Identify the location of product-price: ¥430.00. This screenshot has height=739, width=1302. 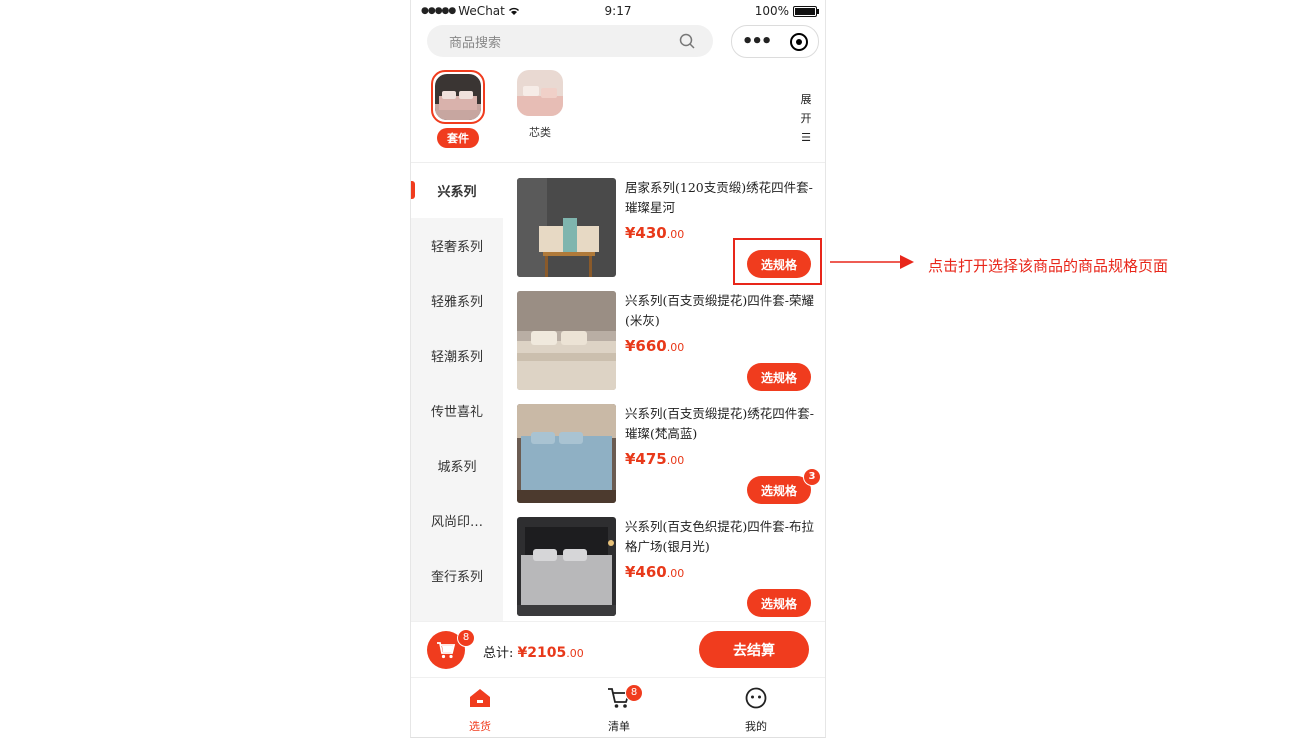
(654, 233).